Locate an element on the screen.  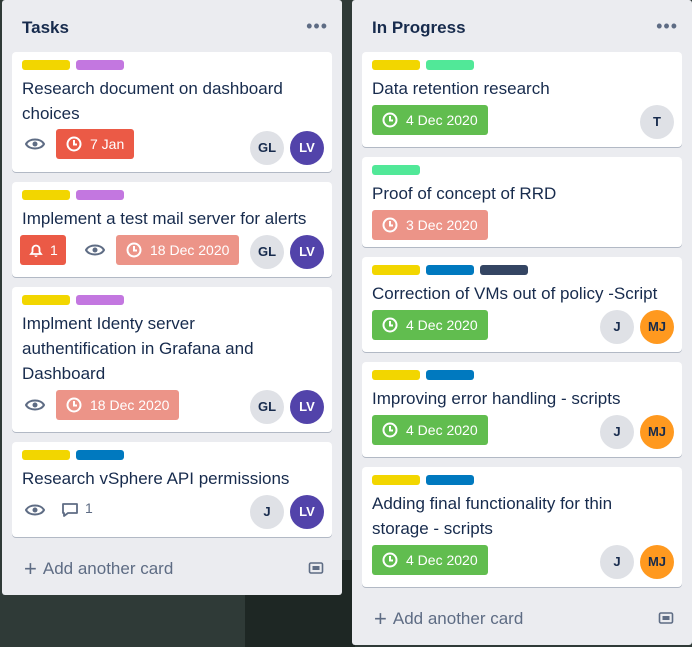
card-title: Research document on dashboard choices is located at coordinates (152, 101).